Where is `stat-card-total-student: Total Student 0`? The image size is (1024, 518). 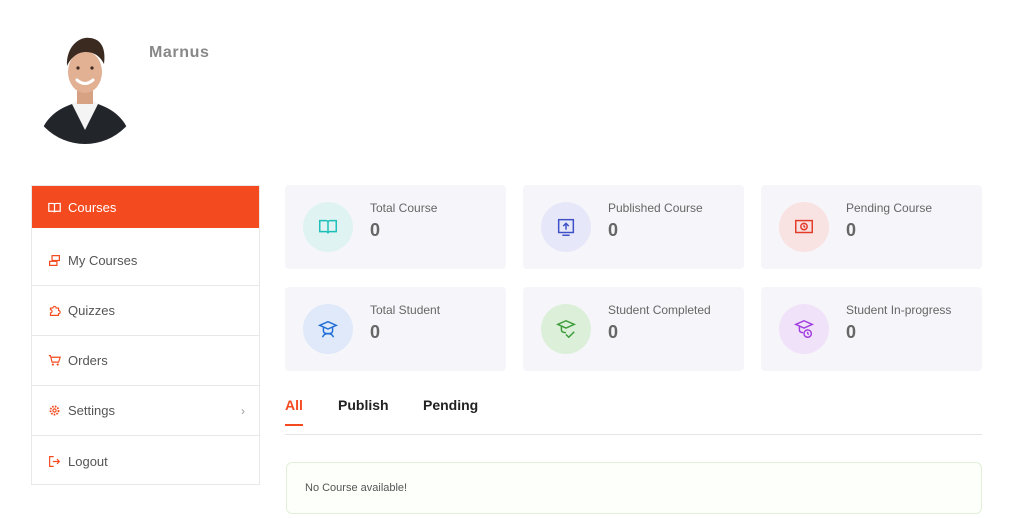 stat-card-total-student: Total Student 0 is located at coordinates (395, 329).